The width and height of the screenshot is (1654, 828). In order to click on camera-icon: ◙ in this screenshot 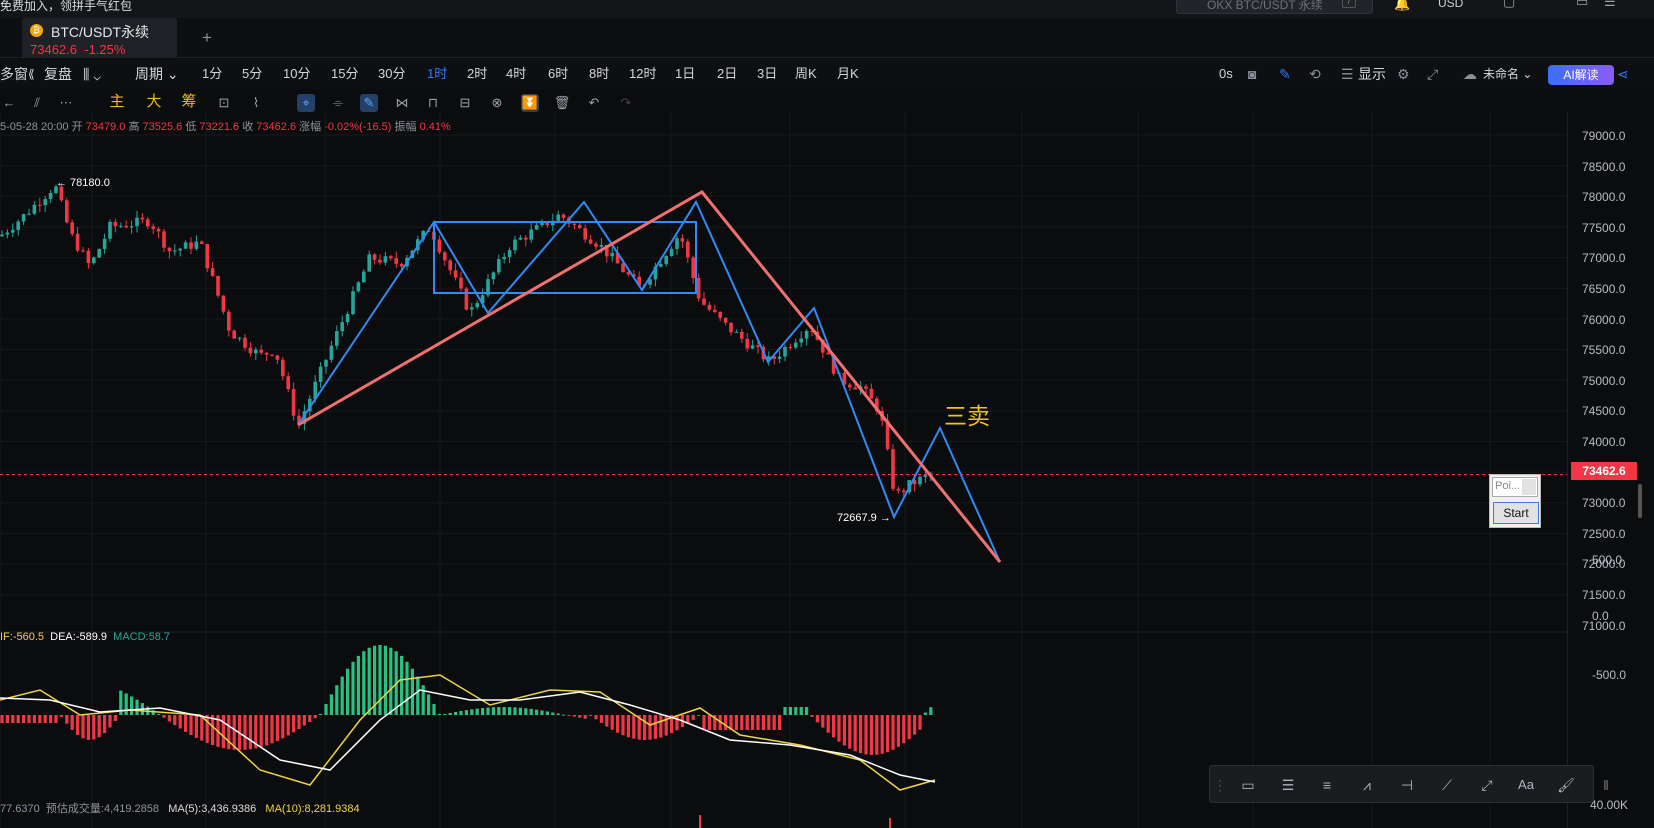, I will do `click(1252, 74)`.